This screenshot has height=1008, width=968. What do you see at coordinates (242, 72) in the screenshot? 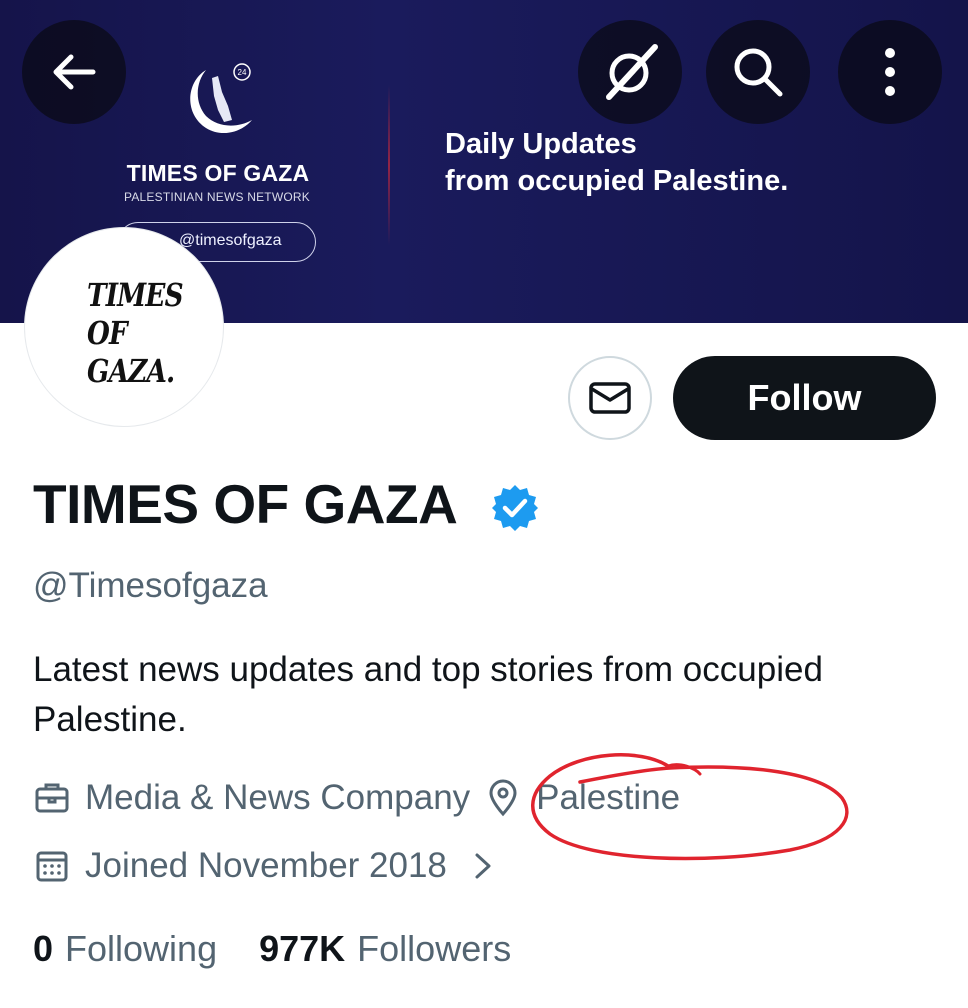
I see `svg-text: 24` at bounding box center [242, 72].